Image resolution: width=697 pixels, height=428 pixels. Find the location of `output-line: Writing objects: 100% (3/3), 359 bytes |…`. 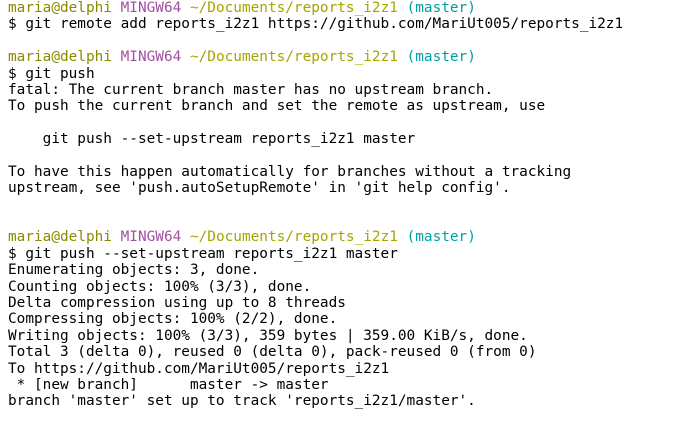

output-line: Writing objects: 100% (3/3), 359 bytes |… is located at coordinates (268, 335).